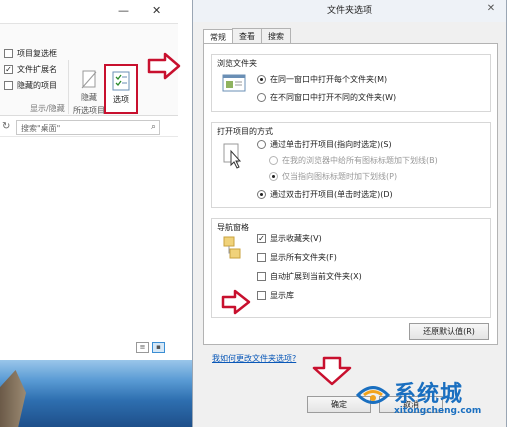 The width and height of the screenshot is (511, 427). I want to click on folders-icon, so click(232, 247).